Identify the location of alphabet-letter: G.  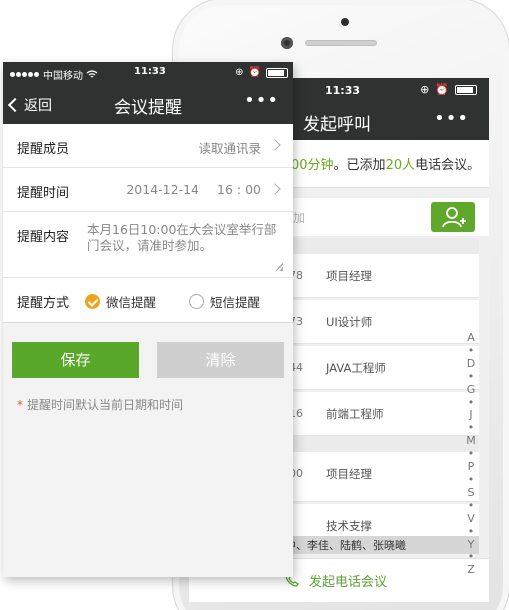
(471, 390).